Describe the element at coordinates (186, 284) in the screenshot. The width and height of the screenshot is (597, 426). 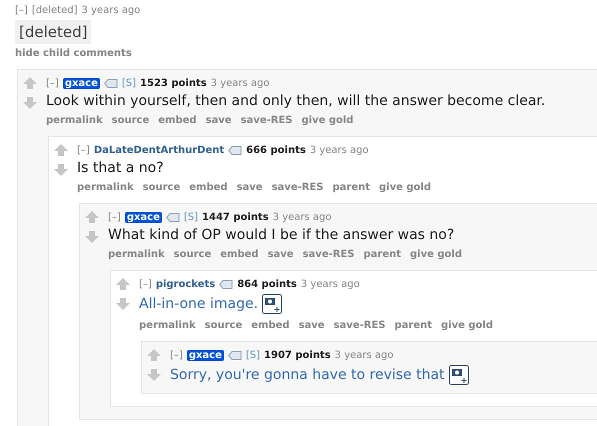
I see `username-link: pigrockets` at that location.